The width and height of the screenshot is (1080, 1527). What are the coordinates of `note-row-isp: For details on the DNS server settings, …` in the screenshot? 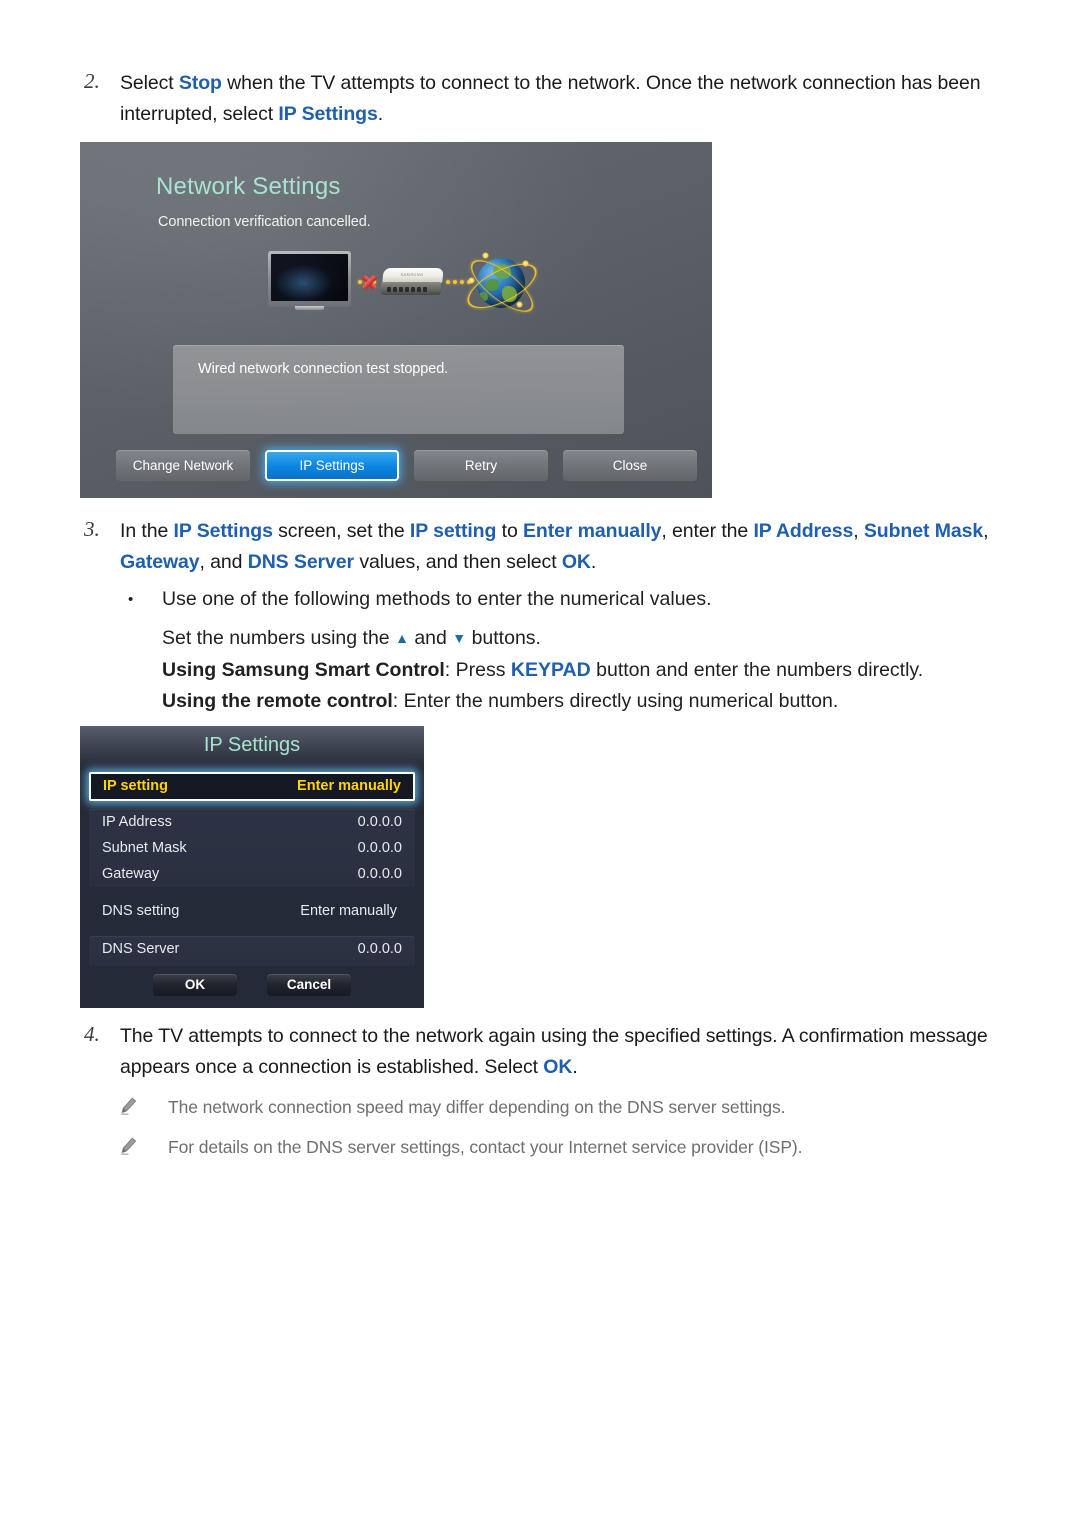 It's located at (560, 1147).